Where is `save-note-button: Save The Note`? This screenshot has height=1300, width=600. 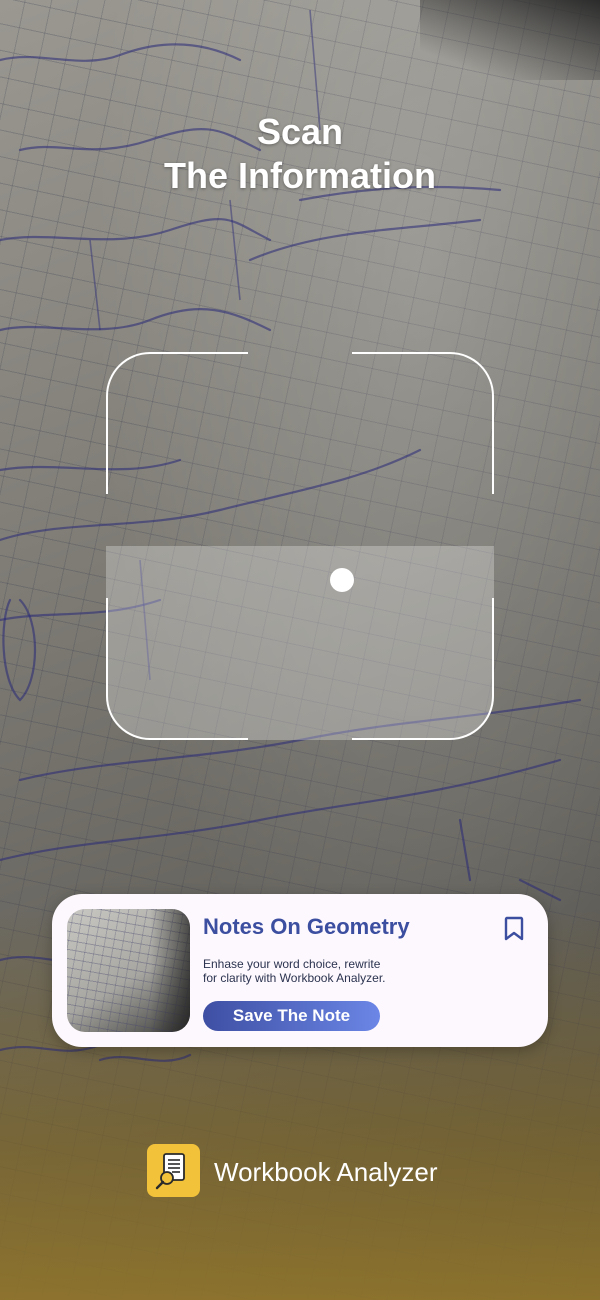 save-note-button: Save The Note is located at coordinates (291, 1016).